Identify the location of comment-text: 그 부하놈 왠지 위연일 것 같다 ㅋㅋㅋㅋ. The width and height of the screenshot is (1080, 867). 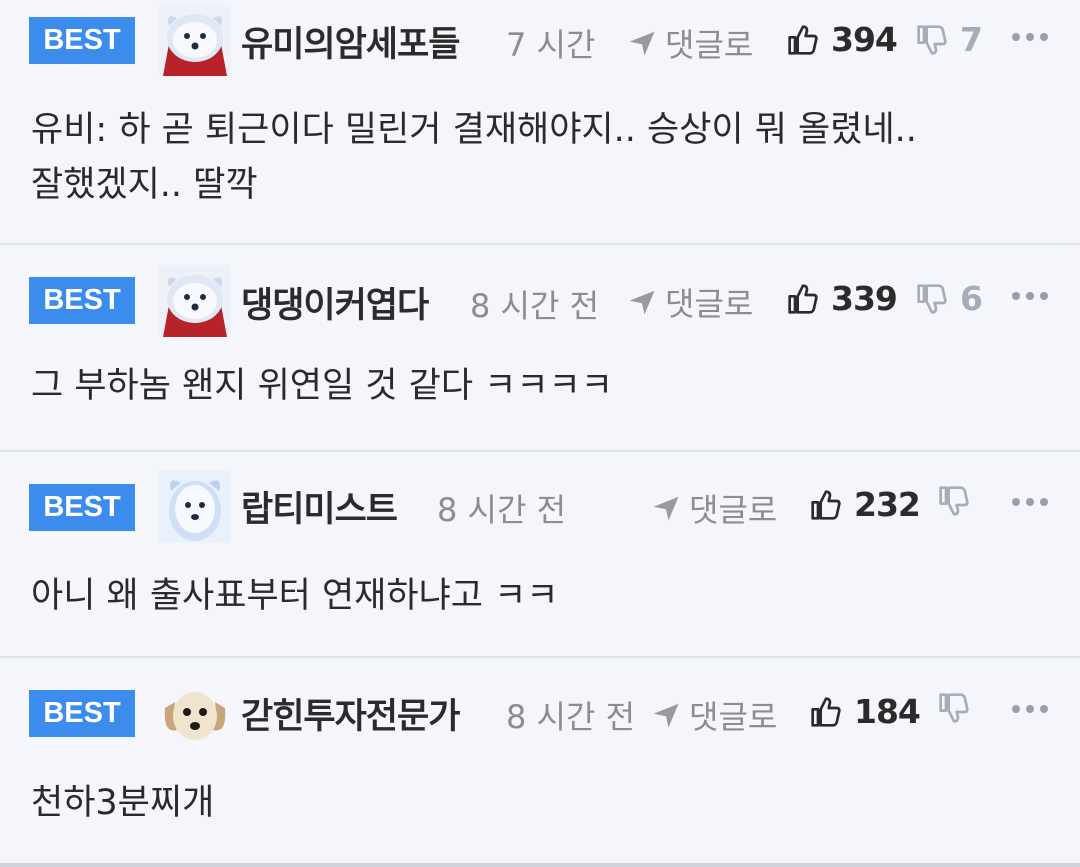
(322, 386).